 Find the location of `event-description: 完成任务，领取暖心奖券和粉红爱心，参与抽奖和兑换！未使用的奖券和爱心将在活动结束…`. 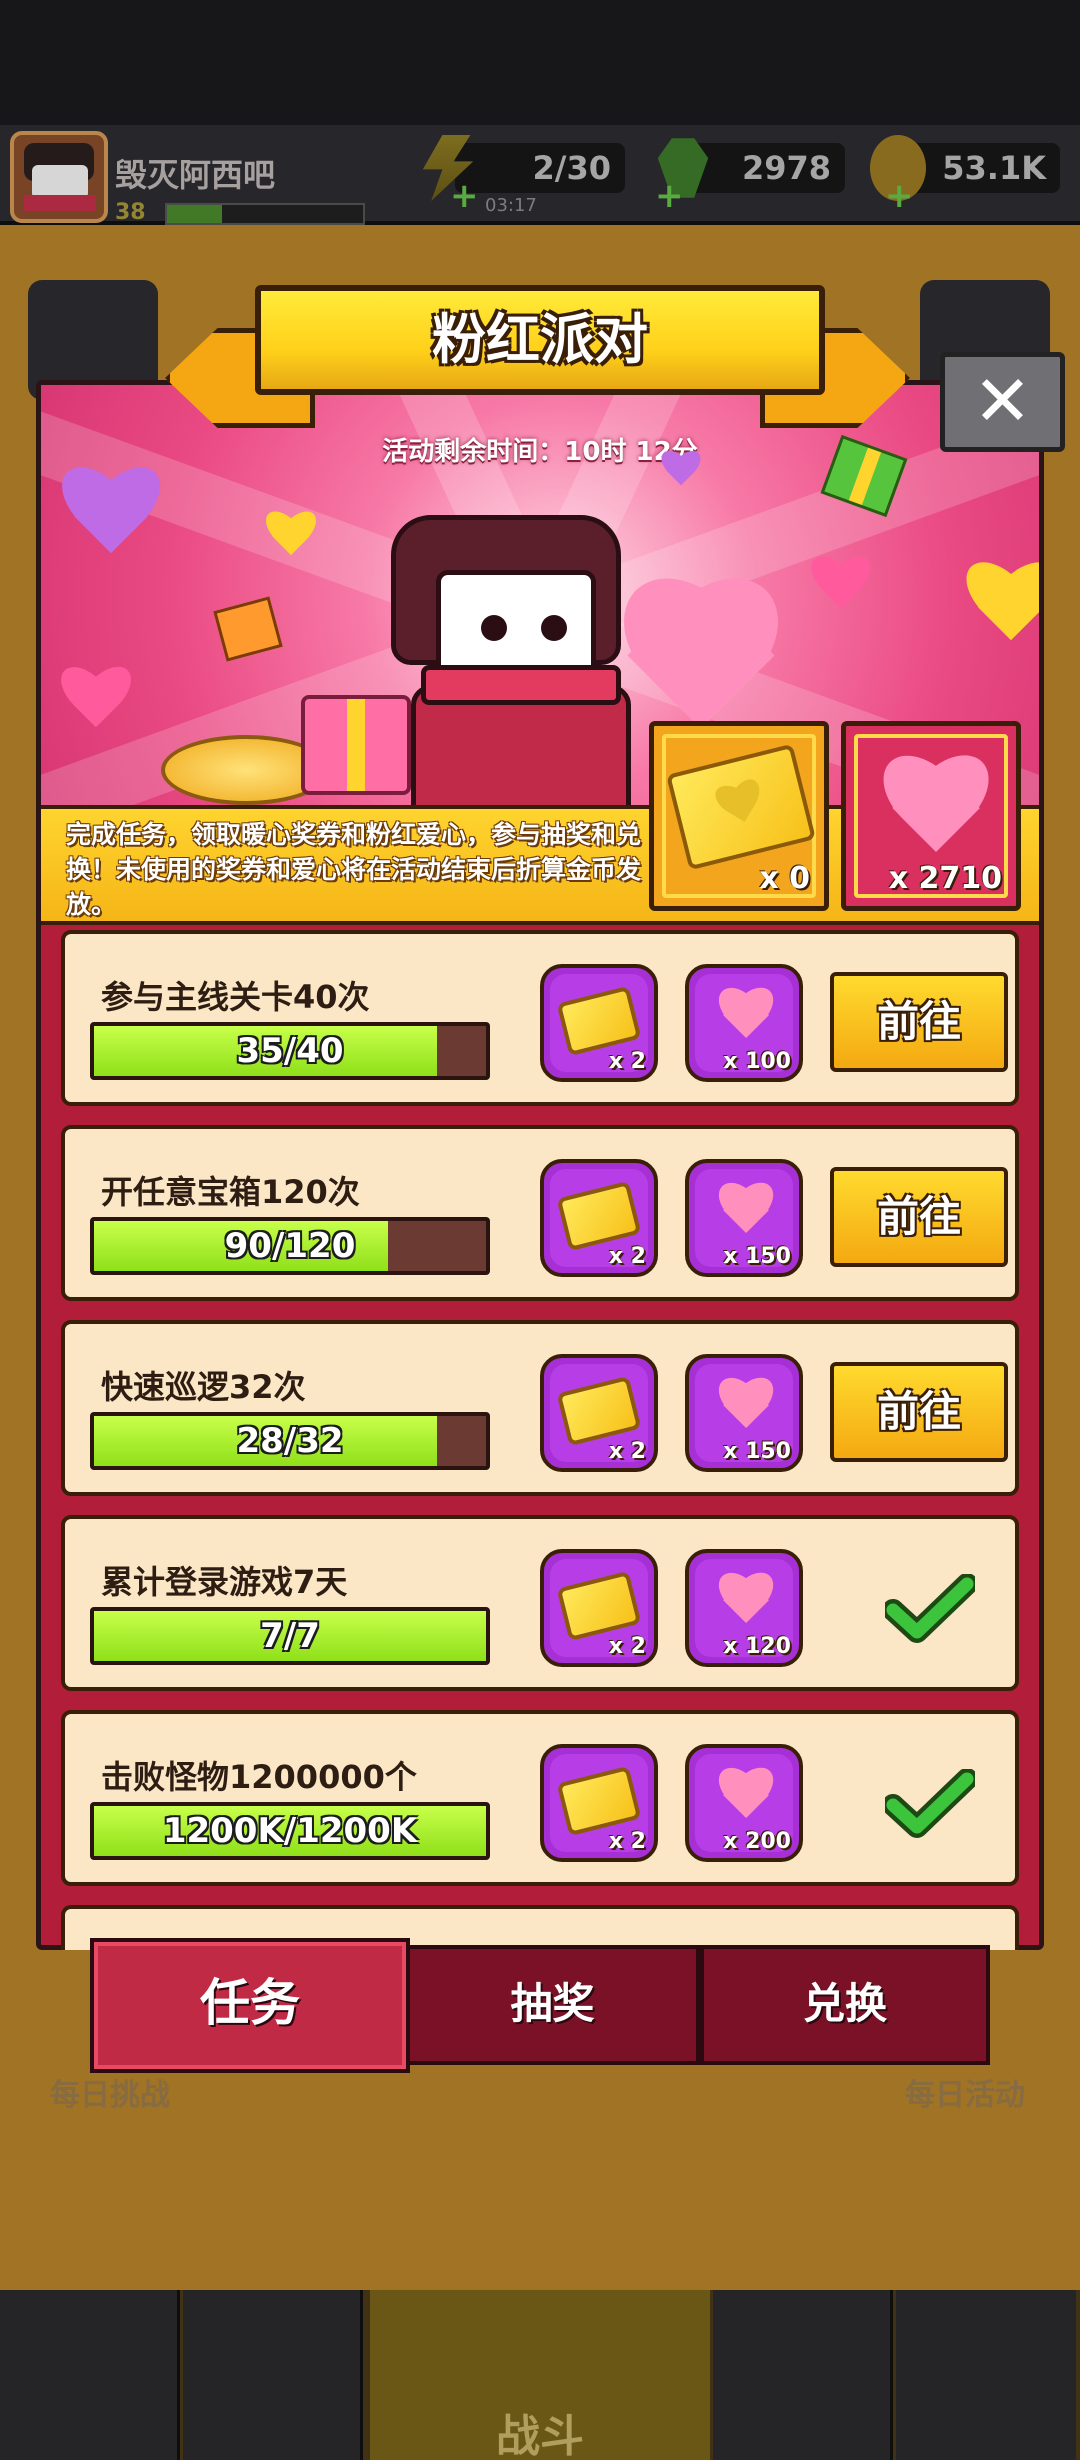

event-description: 完成任务，领取暖心奖券和粉红爱心，参与抽奖和兑换！未使用的奖券和爱心将在活动结束… is located at coordinates (354, 869).